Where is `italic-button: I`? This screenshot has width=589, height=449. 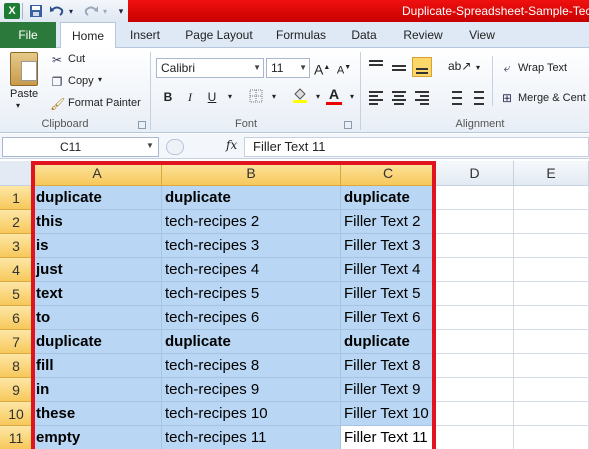 italic-button: I is located at coordinates (190, 97).